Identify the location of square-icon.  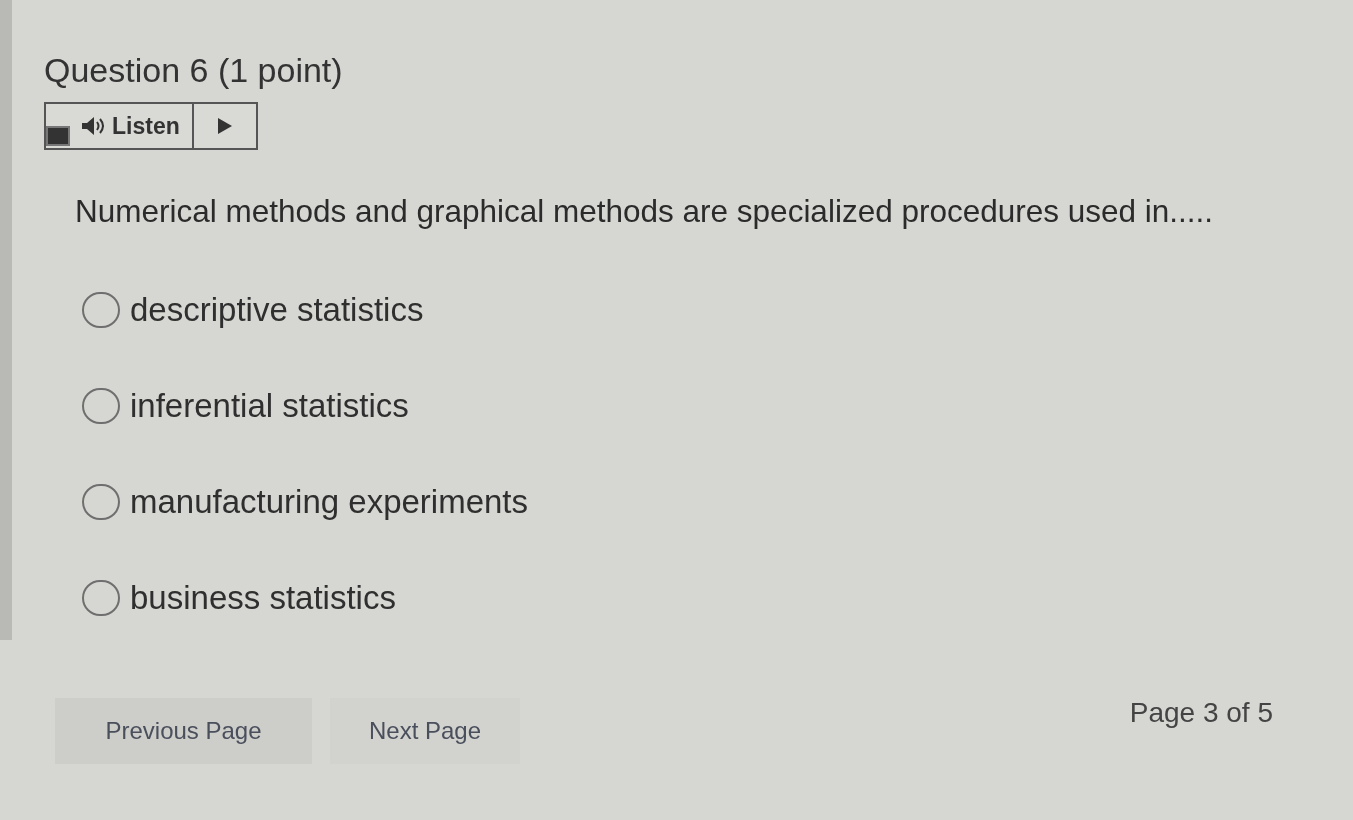
(58, 136).